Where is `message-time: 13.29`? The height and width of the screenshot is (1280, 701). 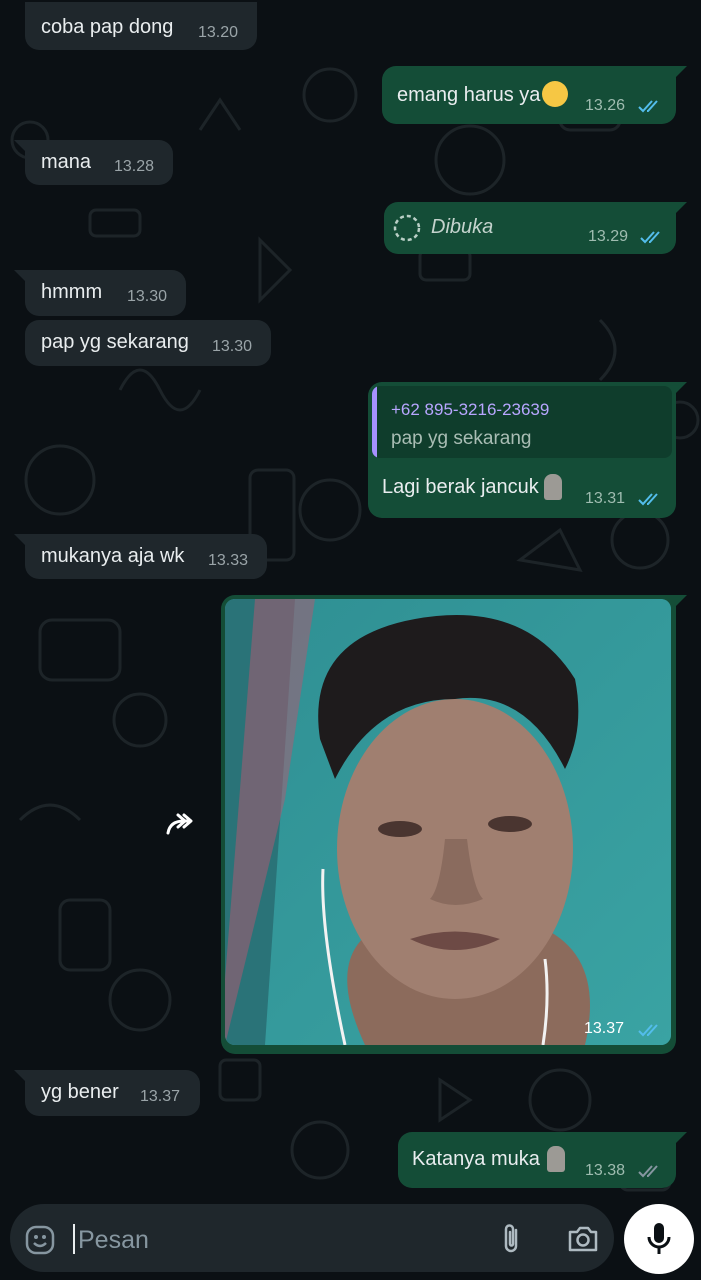 message-time: 13.29 is located at coordinates (608, 236).